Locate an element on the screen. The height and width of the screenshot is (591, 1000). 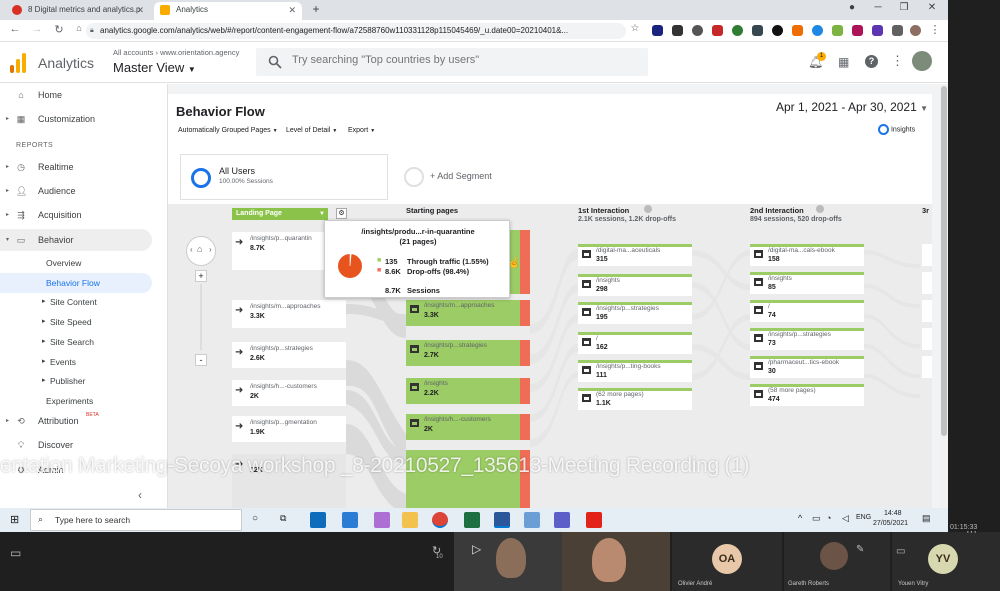
search-box is located at coordinates (452, 62).